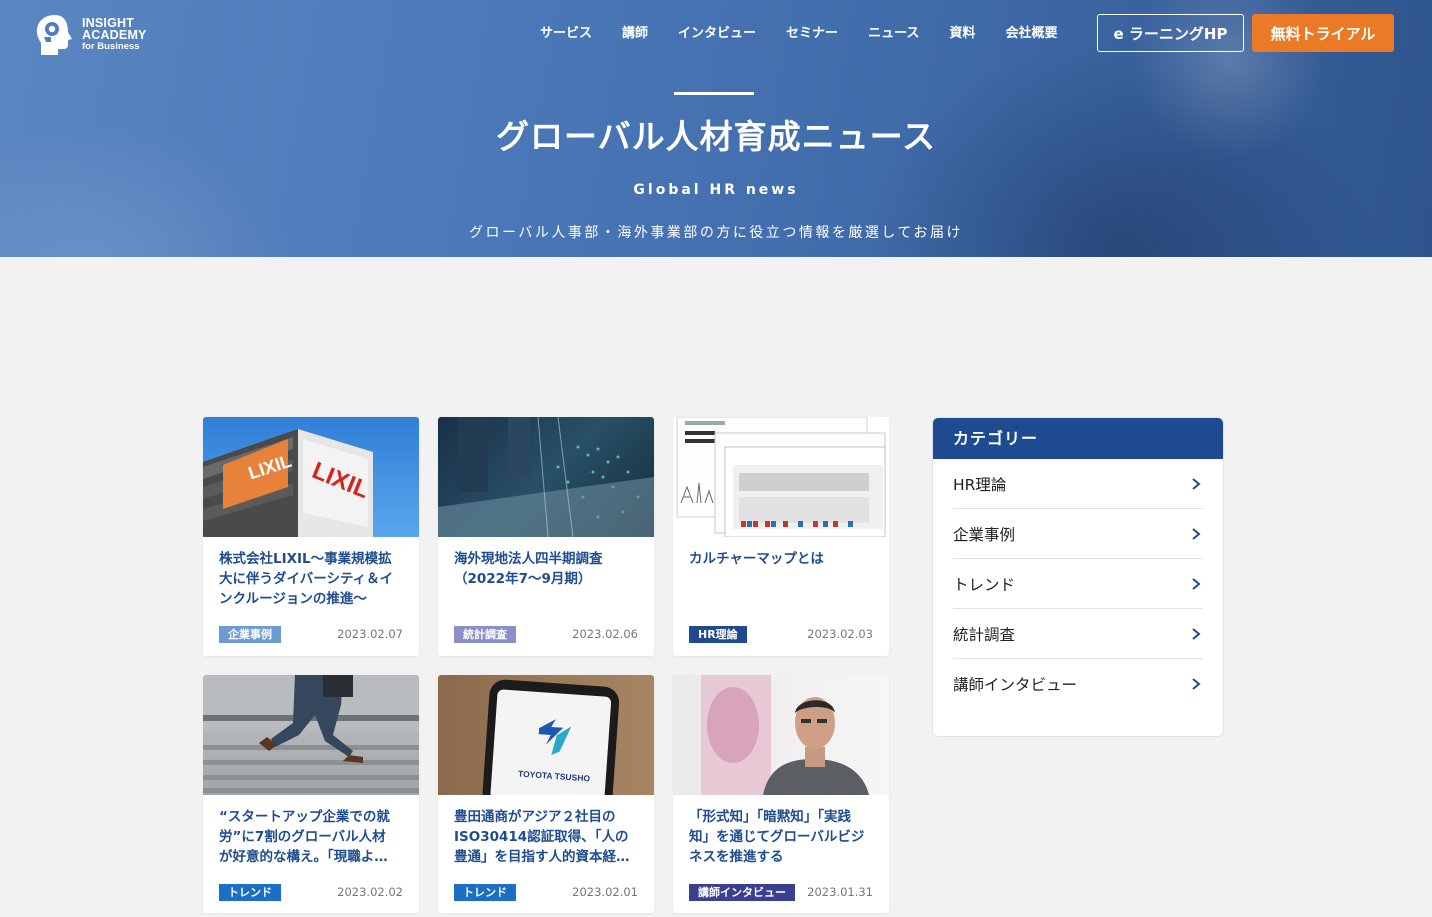 The width and height of the screenshot is (1432, 917). Describe the element at coordinates (840, 634) in the screenshot. I see `article-date: 2023.02.03` at that location.